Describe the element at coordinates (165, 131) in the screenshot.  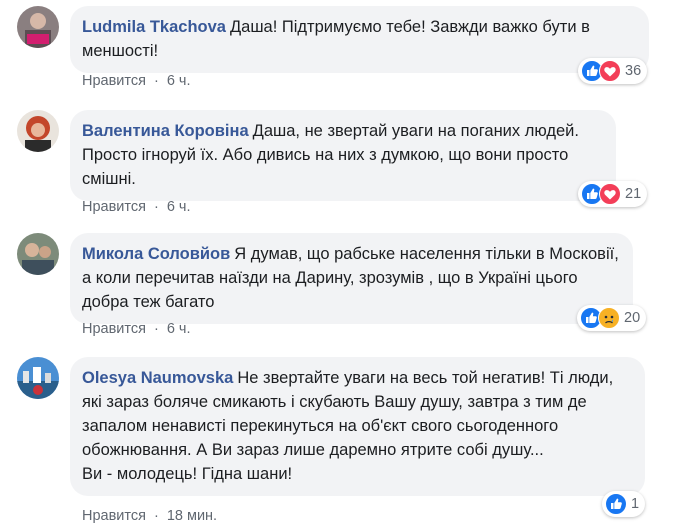
I see `comment-author: Валентина Коровіна` at that location.